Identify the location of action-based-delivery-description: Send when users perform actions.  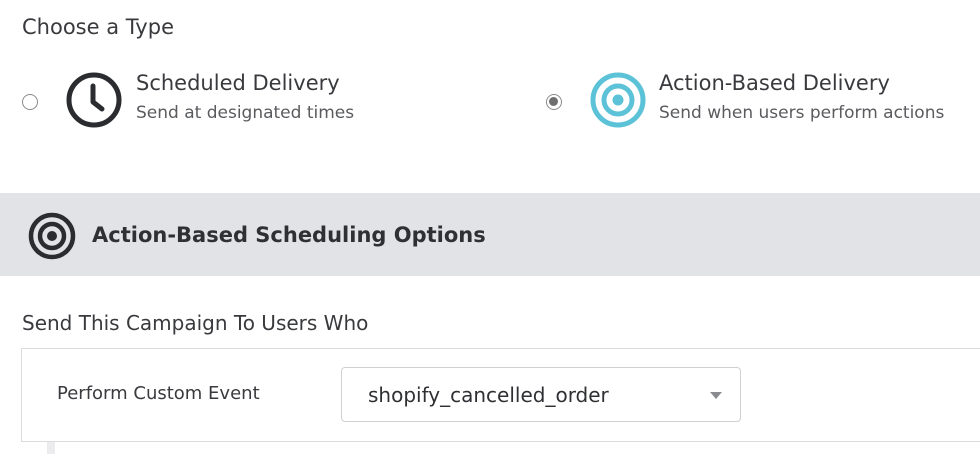
(802, 113).